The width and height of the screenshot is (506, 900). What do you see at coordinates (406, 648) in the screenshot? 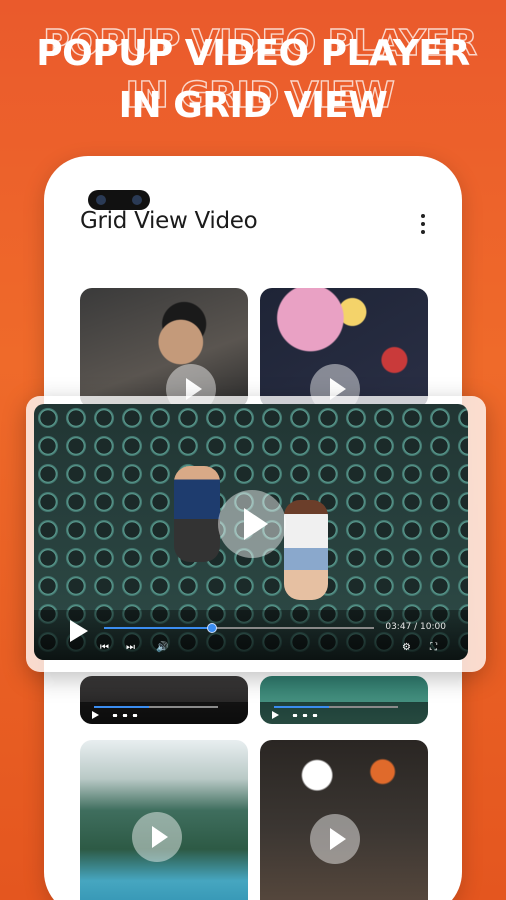
I see `gear-icon: ⚙` at bounding box center [406, 648].